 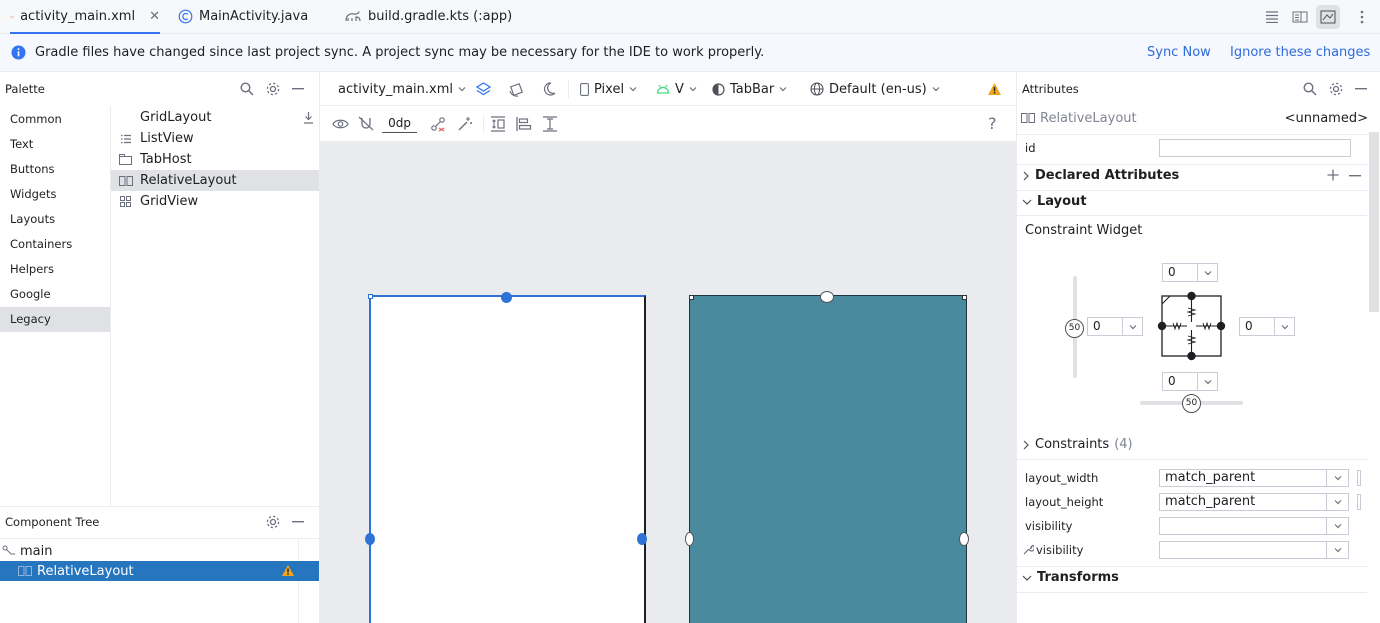 I want to click on visibility-label: visibility, so click(x=1049, y=526).